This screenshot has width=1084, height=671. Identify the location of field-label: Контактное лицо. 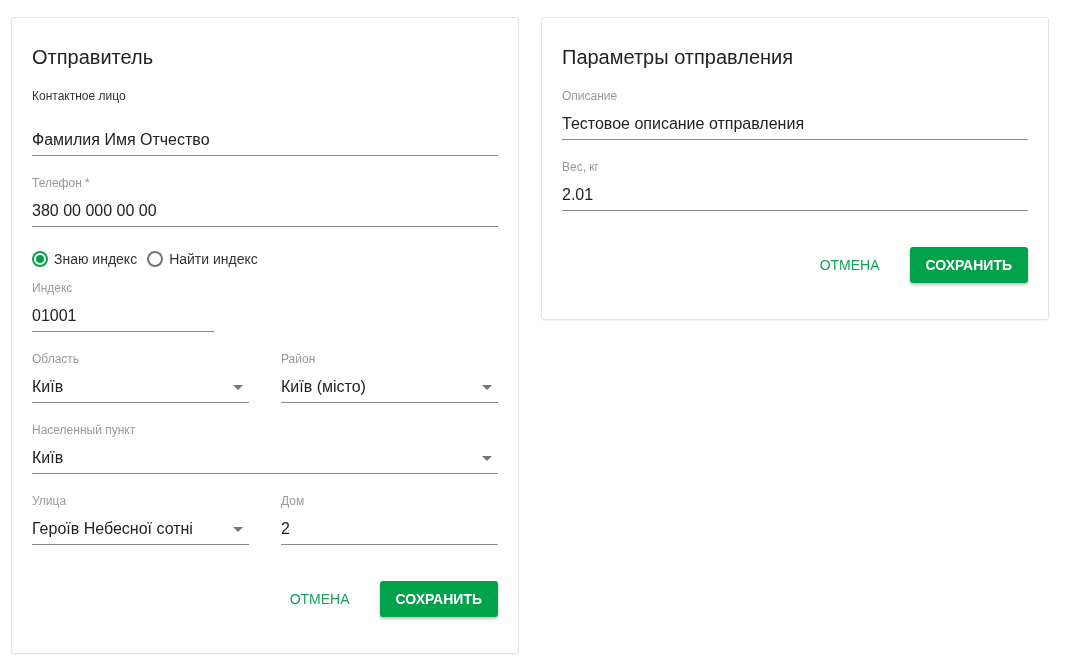
(79, 96).